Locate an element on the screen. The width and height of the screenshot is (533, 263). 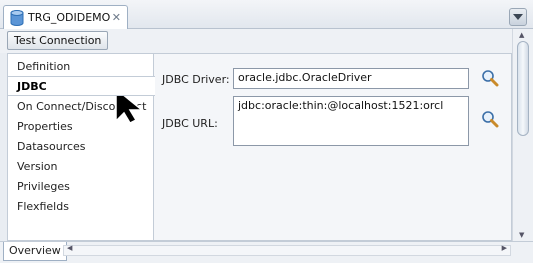
jdbc-driver-input: oracle.jdbc.OracleDriver is located at coordinates (351, 78).